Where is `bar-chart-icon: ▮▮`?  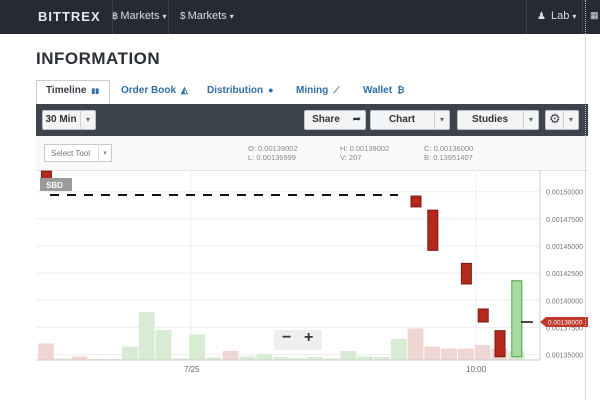
bar-chart-icon: ▮▮ is located at coordinates (95, 91).